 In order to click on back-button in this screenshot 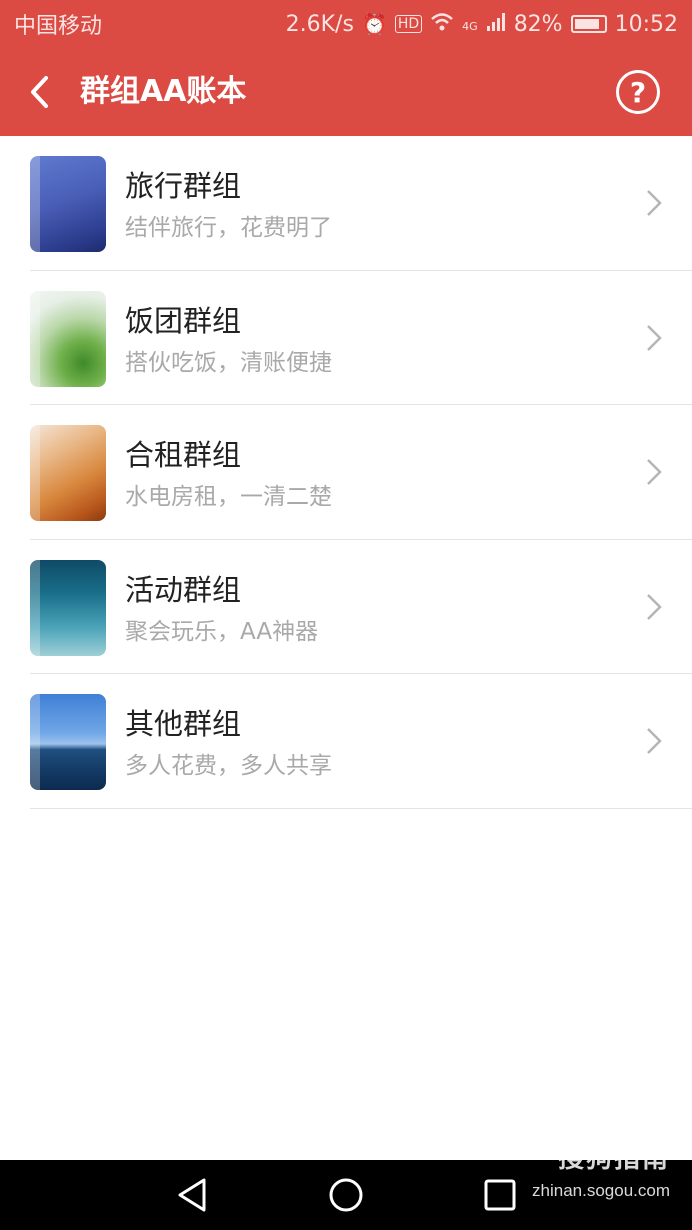, I will do `click(40, 92)`.